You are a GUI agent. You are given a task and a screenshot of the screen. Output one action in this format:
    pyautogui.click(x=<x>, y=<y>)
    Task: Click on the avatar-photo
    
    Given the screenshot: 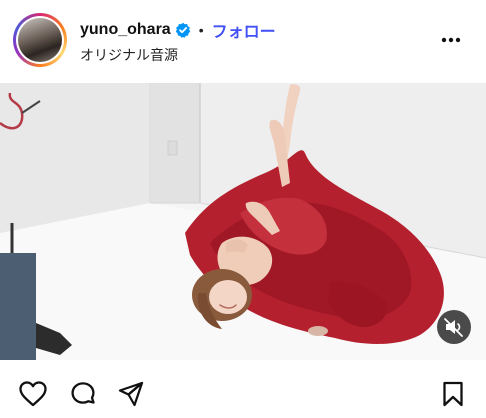 What is the action you would take?
    pyautogui.click(x=40, y=40)
    